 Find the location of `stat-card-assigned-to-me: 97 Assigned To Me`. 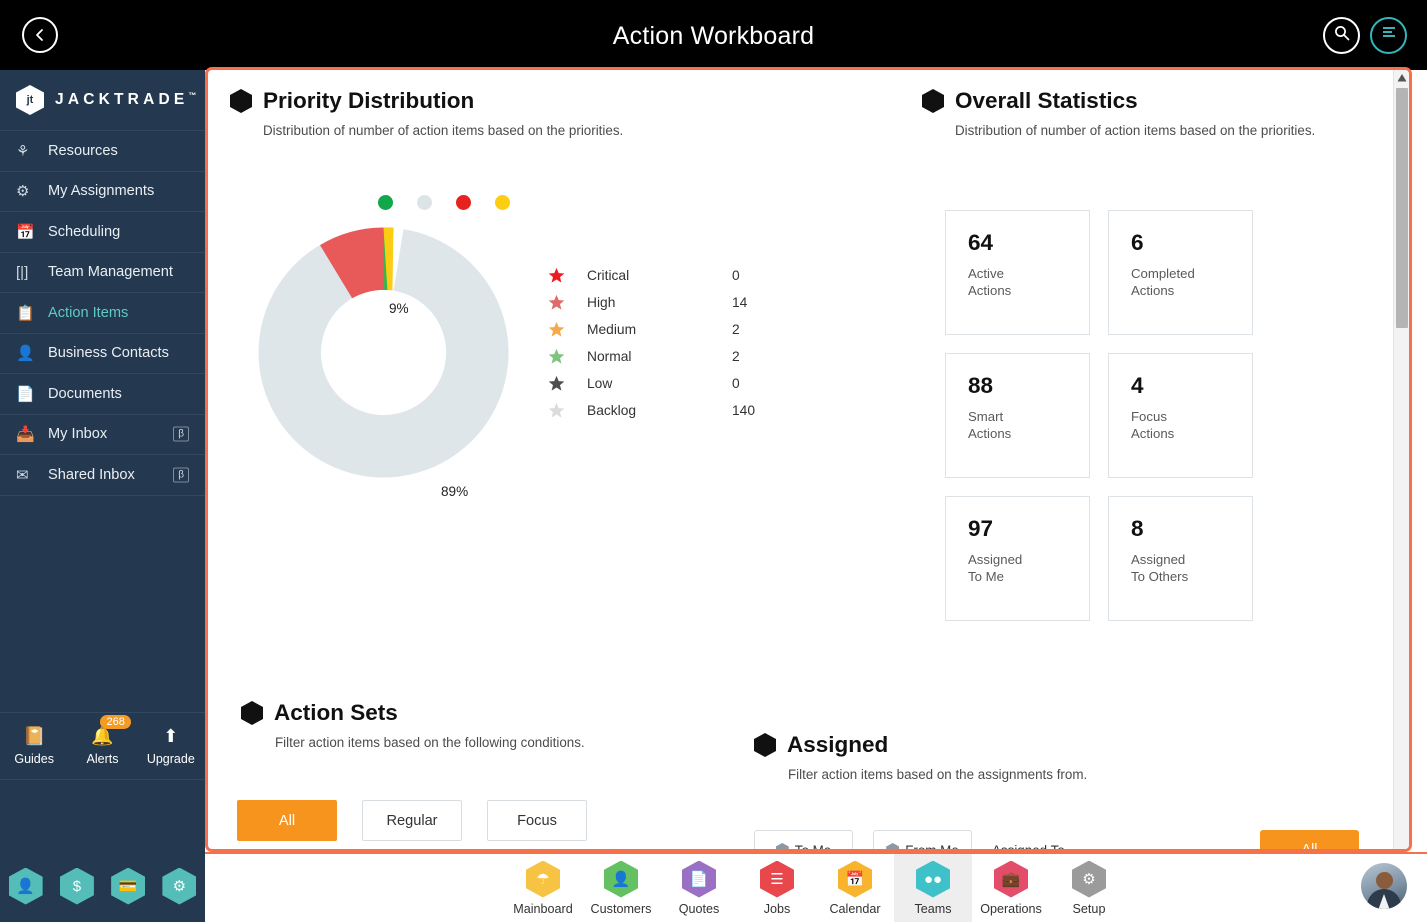

stat-card-assigned-to-me: 97 Assigned To Me is located at coordinates (1017, 558).